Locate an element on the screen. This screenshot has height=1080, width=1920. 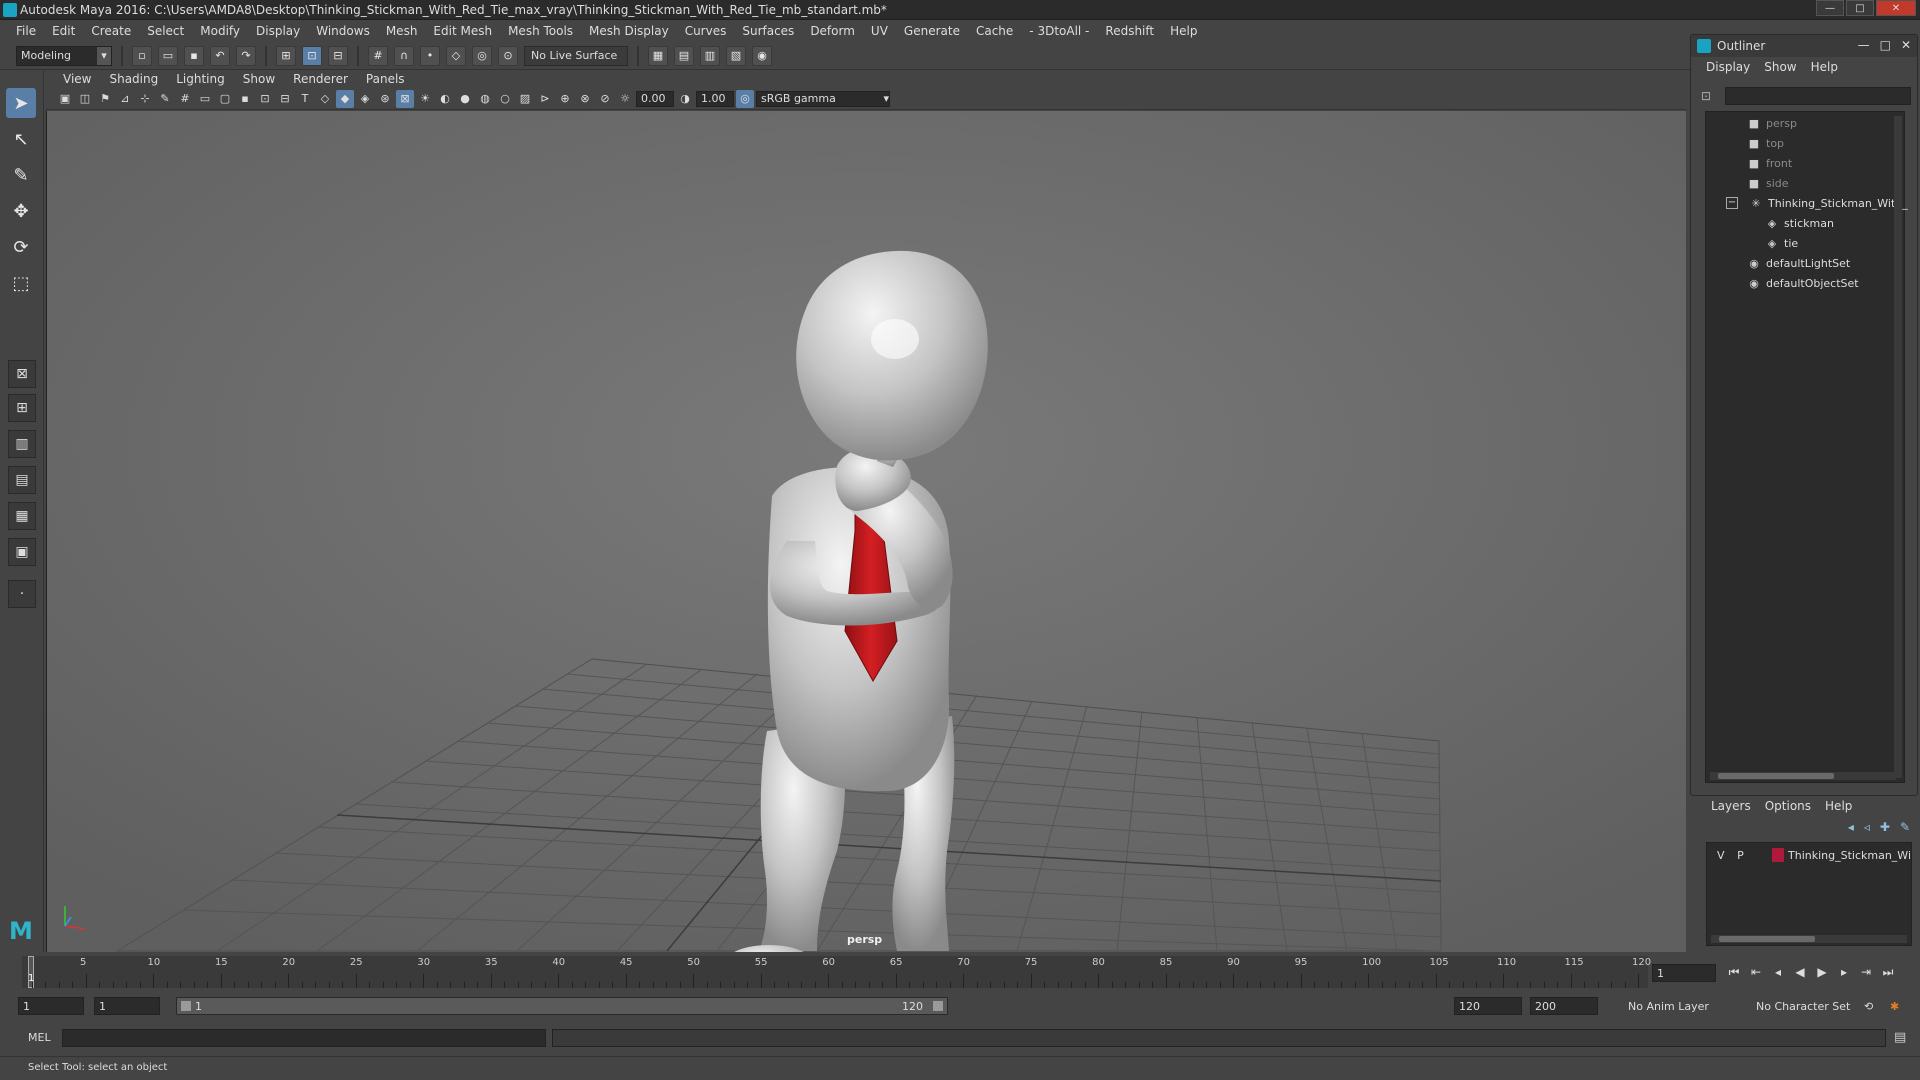
scale-tool-icon: ⬚ is located at coordinates (21, 283).